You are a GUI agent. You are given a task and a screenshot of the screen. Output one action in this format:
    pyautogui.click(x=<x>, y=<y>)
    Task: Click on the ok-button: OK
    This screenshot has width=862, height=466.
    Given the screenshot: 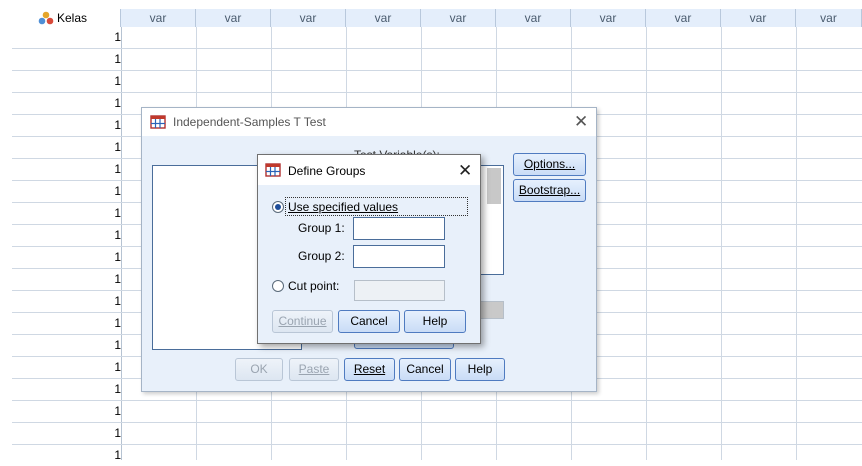 What is the action you would take?
    pyautogui.click(x=259, y=369)
    